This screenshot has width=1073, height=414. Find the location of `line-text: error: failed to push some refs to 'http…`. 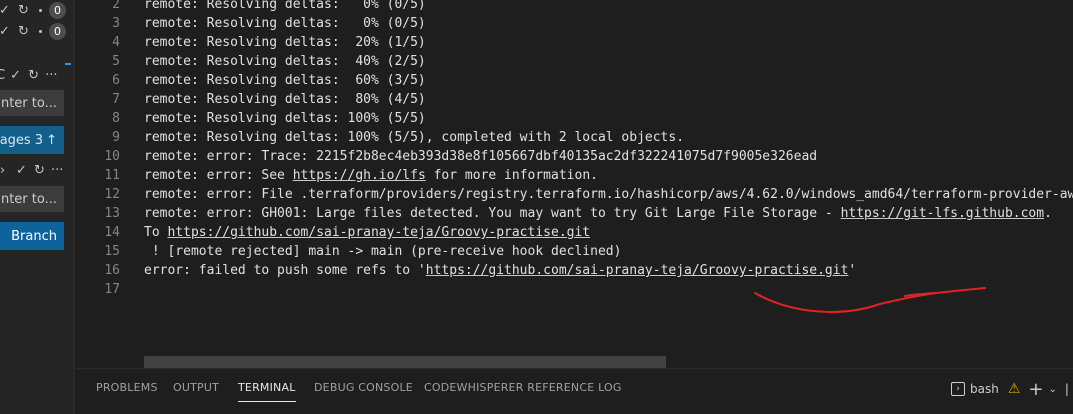

line-text: error: failed to push some refs to 'http… is located at coordinates (500, 270).